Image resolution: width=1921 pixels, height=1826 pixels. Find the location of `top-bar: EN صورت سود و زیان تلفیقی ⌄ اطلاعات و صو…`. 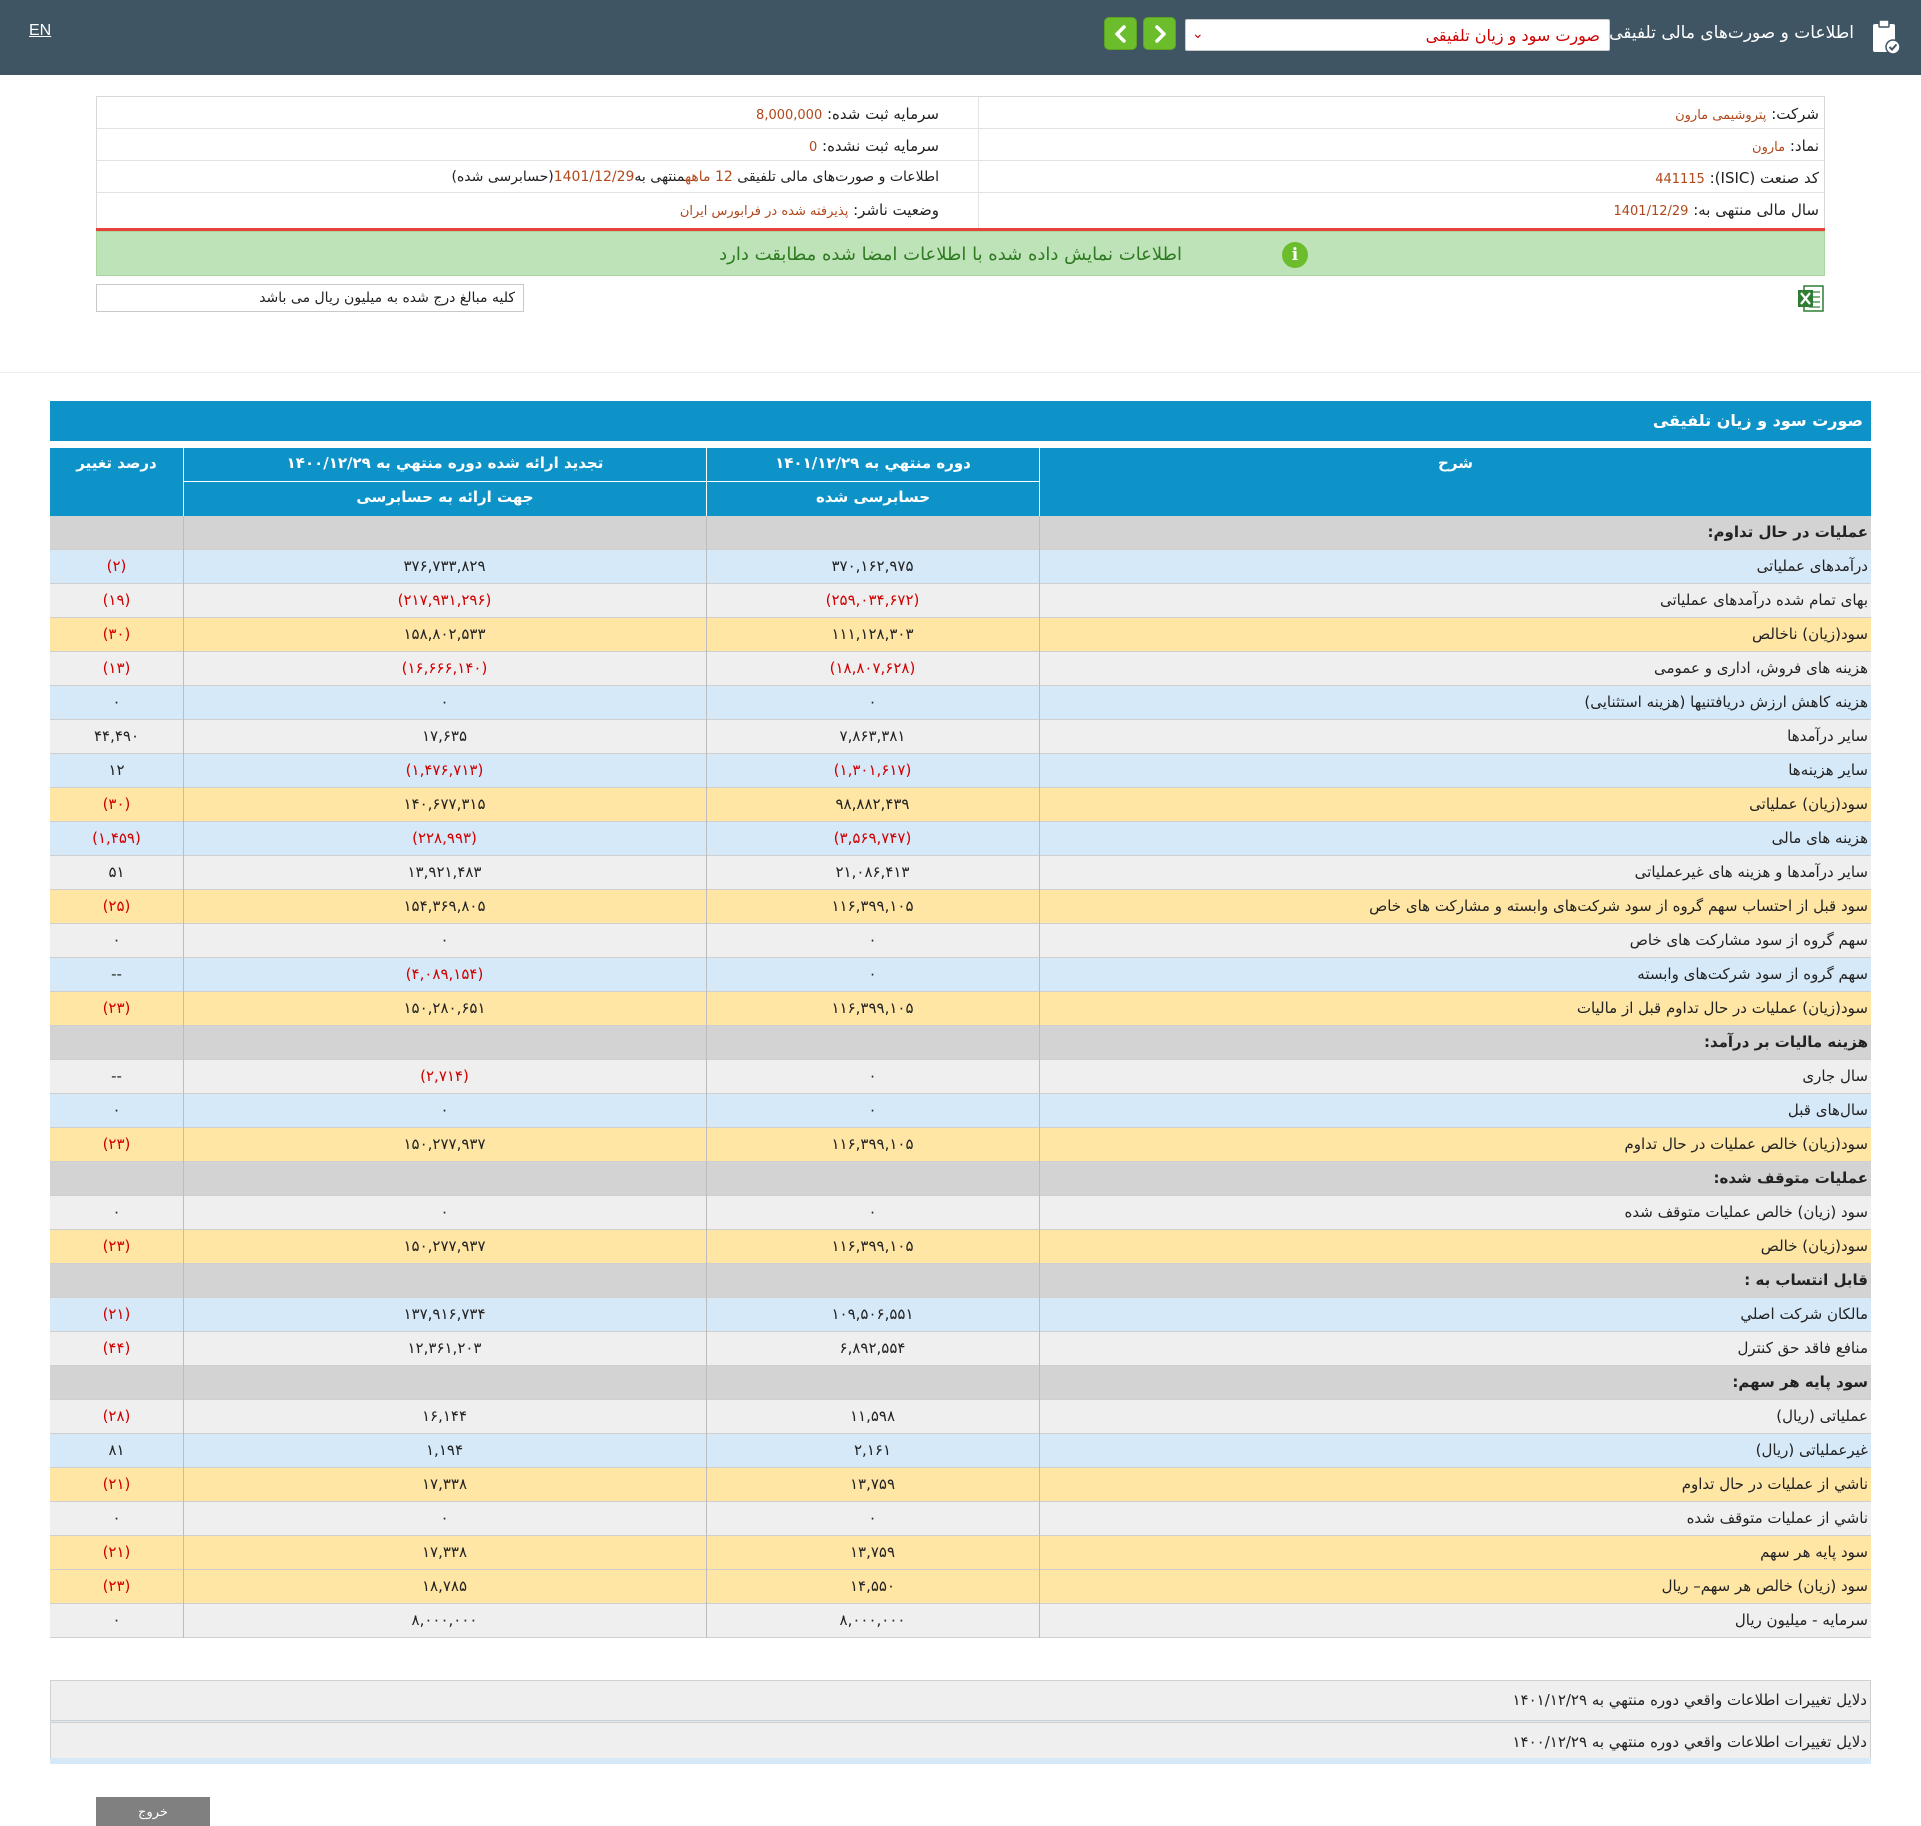

top-bar: EN صورت سود و زیان تلفیقی ⌄ اطلاعات و صو… is located at coordinates (960, 37).